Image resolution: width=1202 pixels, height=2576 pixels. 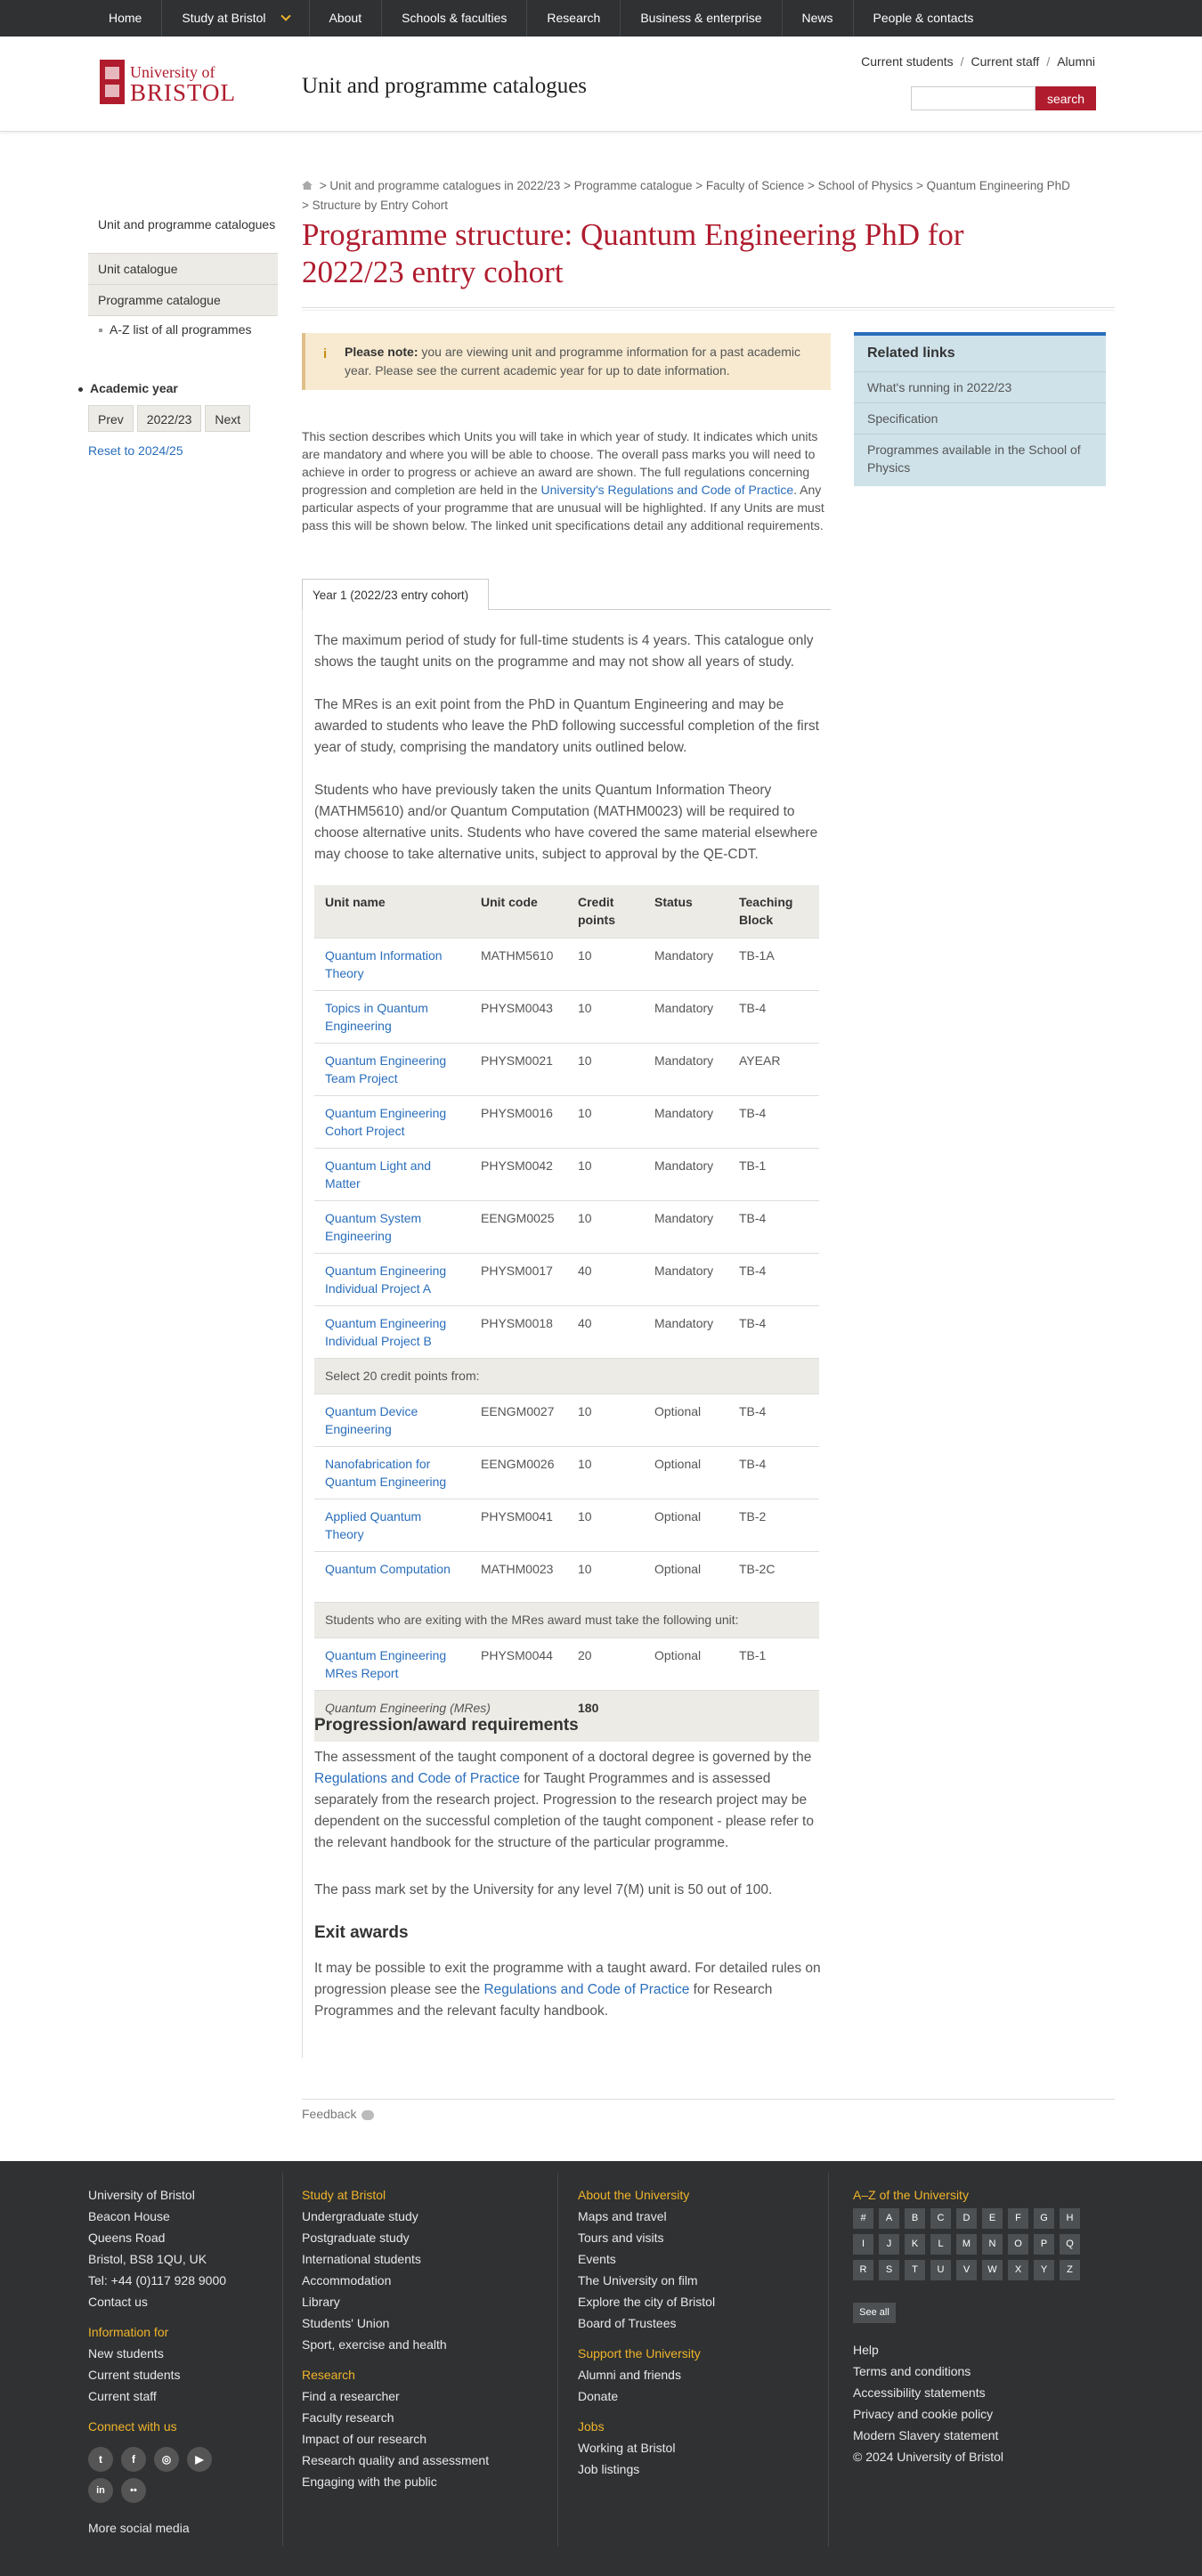 I want to click on footer-link: Alumni and friends, so click(x=646, y=2374).